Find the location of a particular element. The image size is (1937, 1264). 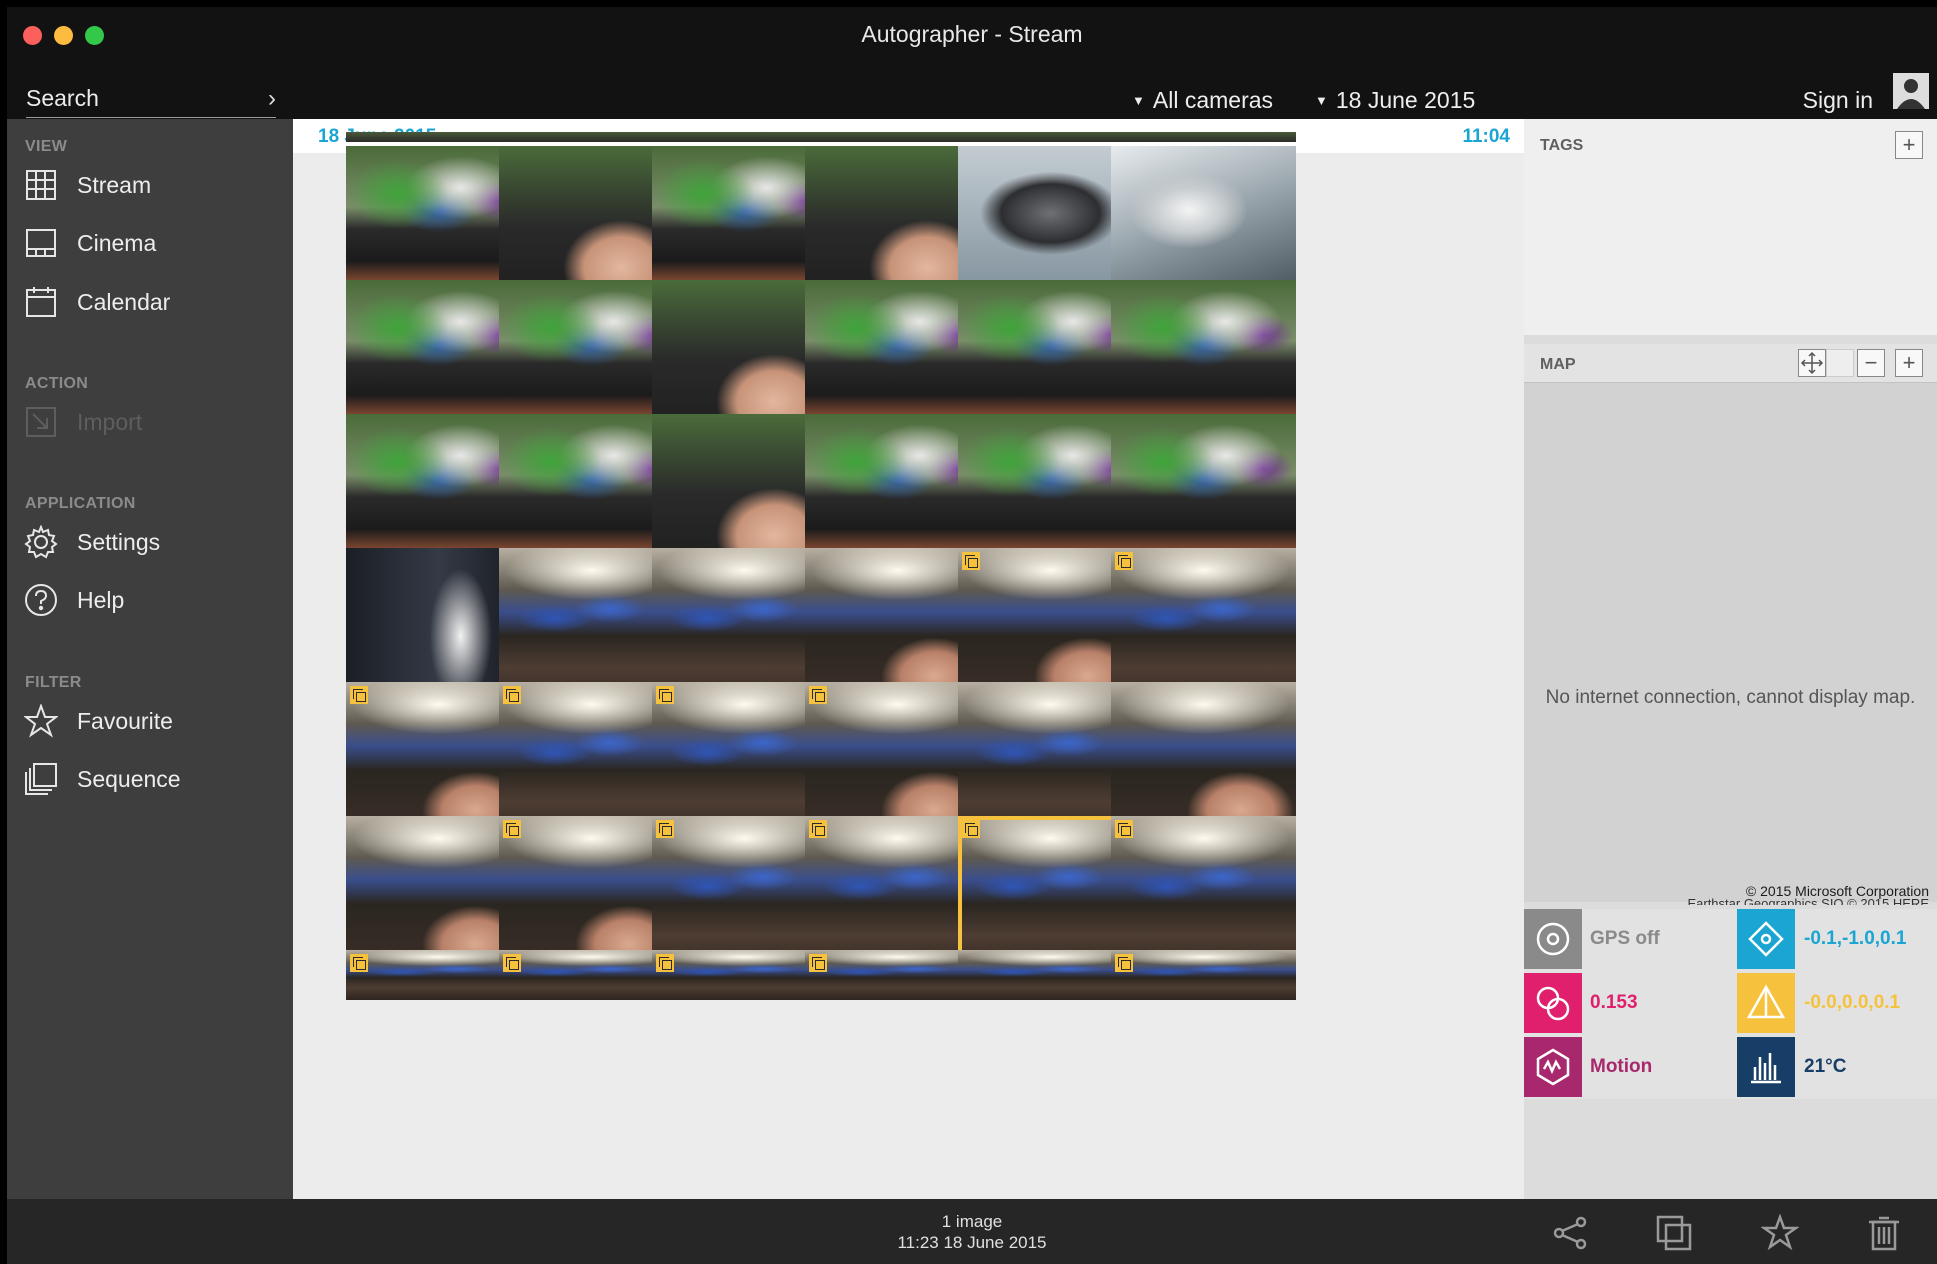

search-go-icon: › is located at coordinates (272, 99).